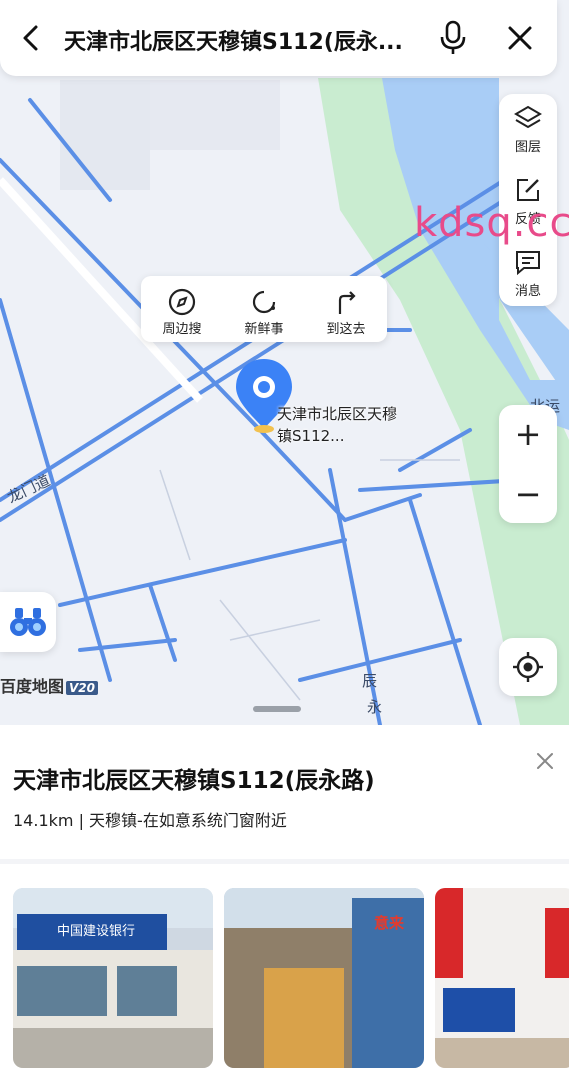 The width and height of the screenshot is (569, 1068). What do you see at coordinates (32, 686) in the screenshot?
I see `logo-text: 百度地图` at bounding box center [32, 686].